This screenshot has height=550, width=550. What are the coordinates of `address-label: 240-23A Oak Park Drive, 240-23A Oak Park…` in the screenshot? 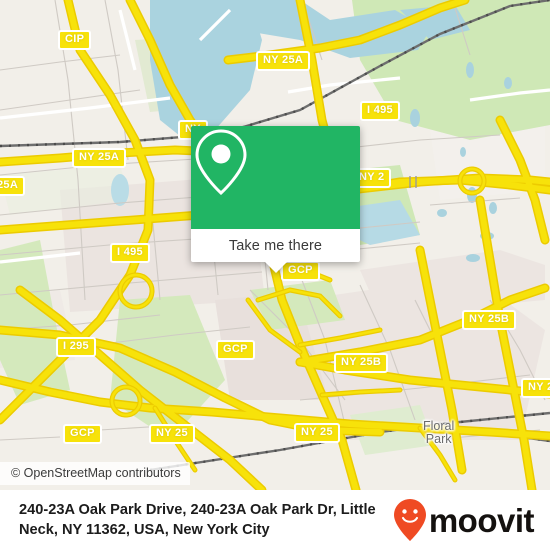 It's located at (197, 520).